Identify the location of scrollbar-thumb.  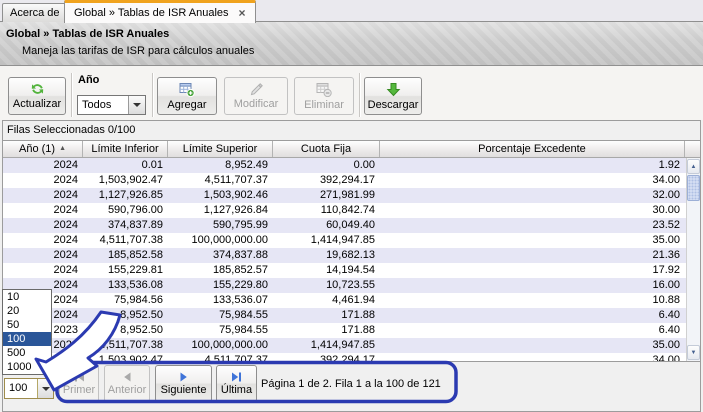
(693, 188).